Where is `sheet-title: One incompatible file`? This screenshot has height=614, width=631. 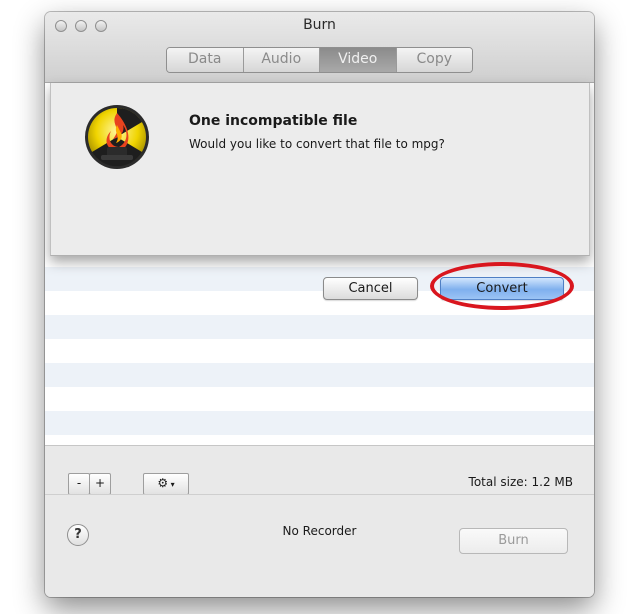
sheet-title: One incompatible file is located at coordinates (273, 121).